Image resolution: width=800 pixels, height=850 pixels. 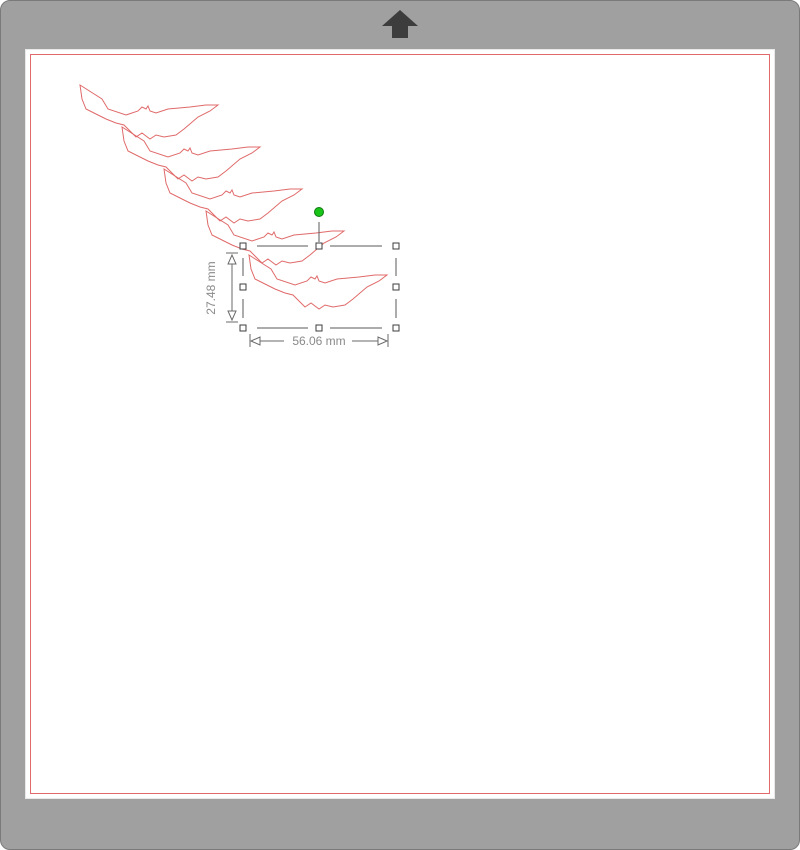 I want to click on resize-handle-bottom-right, so click(x=396, y=328).